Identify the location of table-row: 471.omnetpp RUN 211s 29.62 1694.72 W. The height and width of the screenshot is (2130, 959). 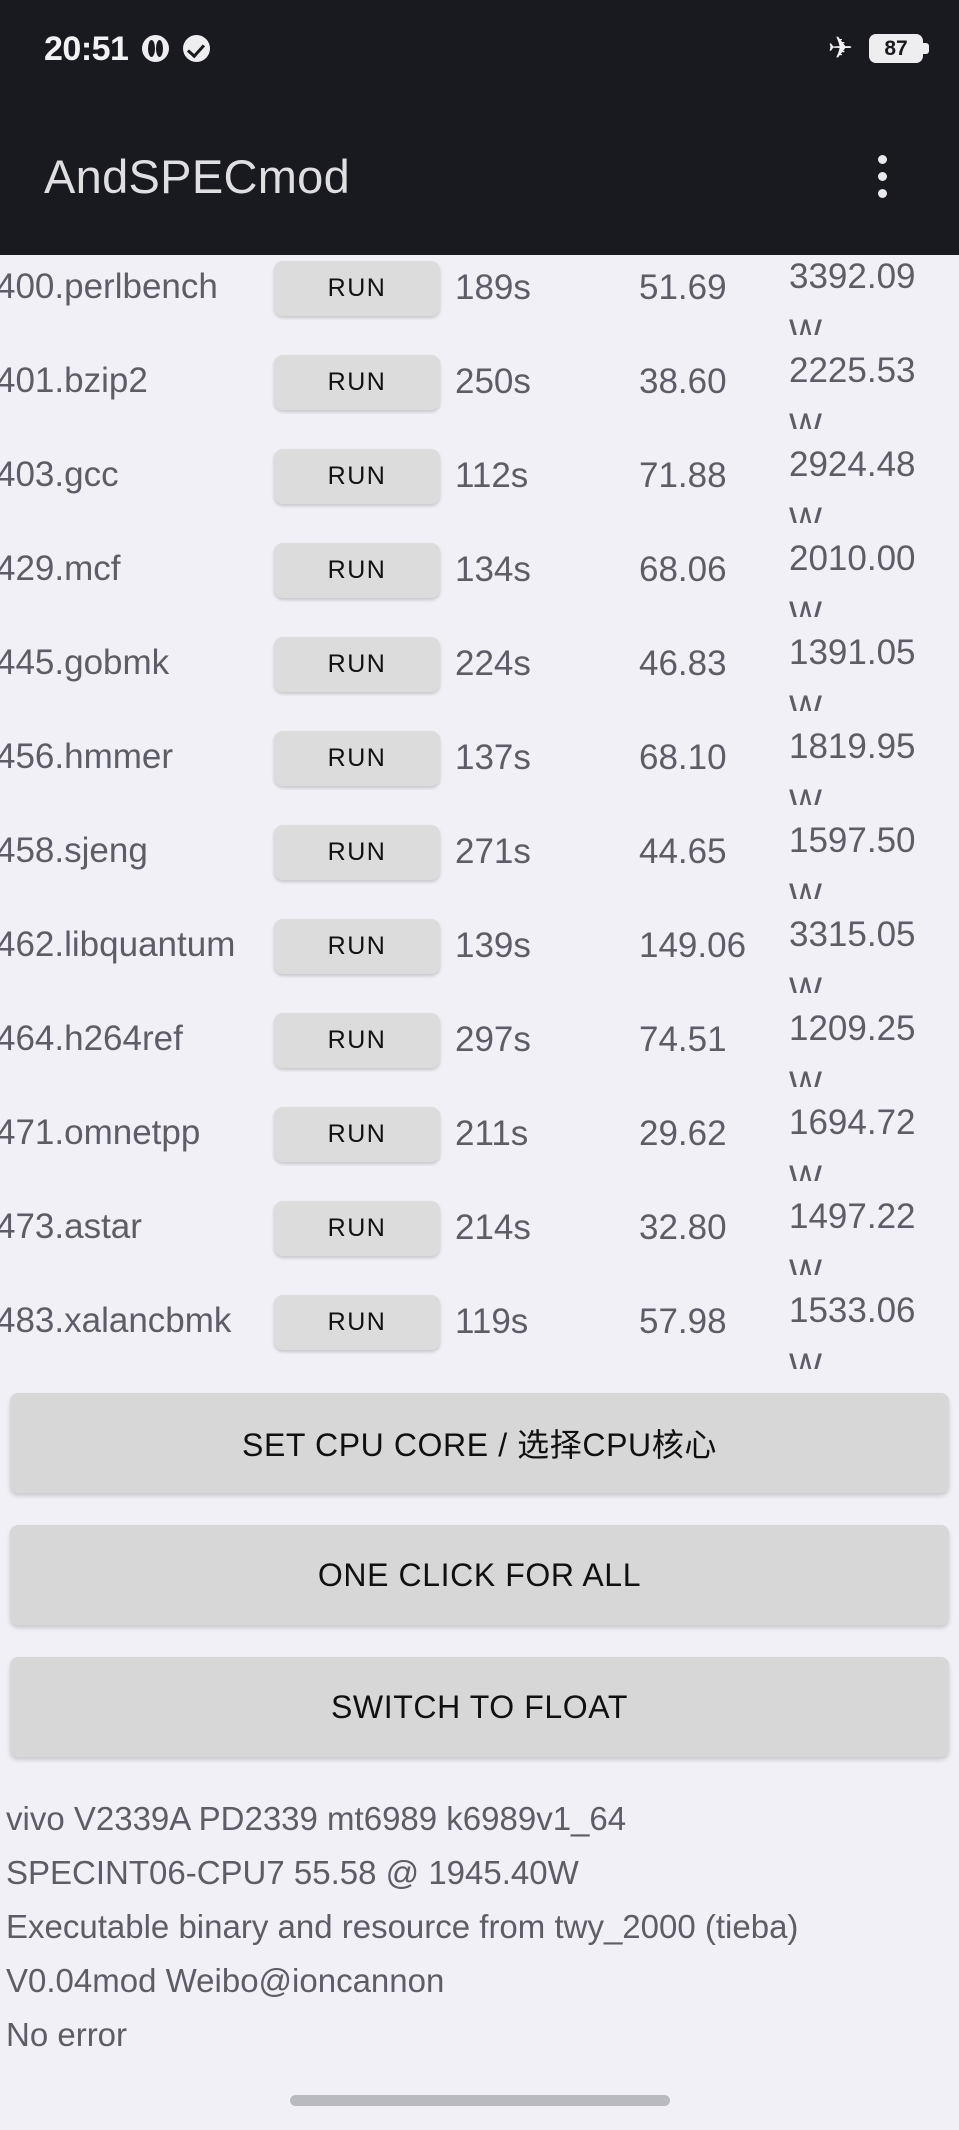
(479, 1134).